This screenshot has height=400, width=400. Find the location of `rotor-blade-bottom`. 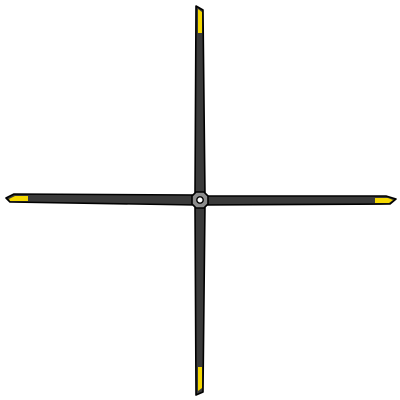

rotor-blade-bottom is located at coordinates (200, 299).